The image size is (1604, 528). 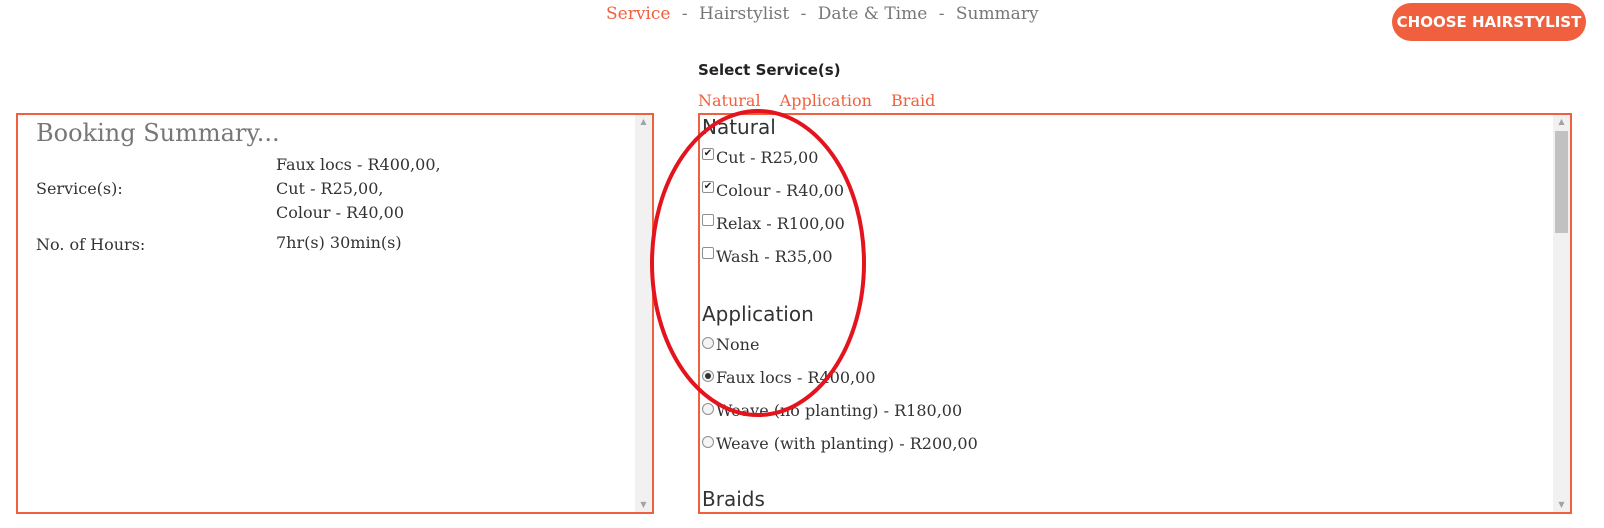 I want to click on step-date-time: Date & Time, so click(x=873, y=14).